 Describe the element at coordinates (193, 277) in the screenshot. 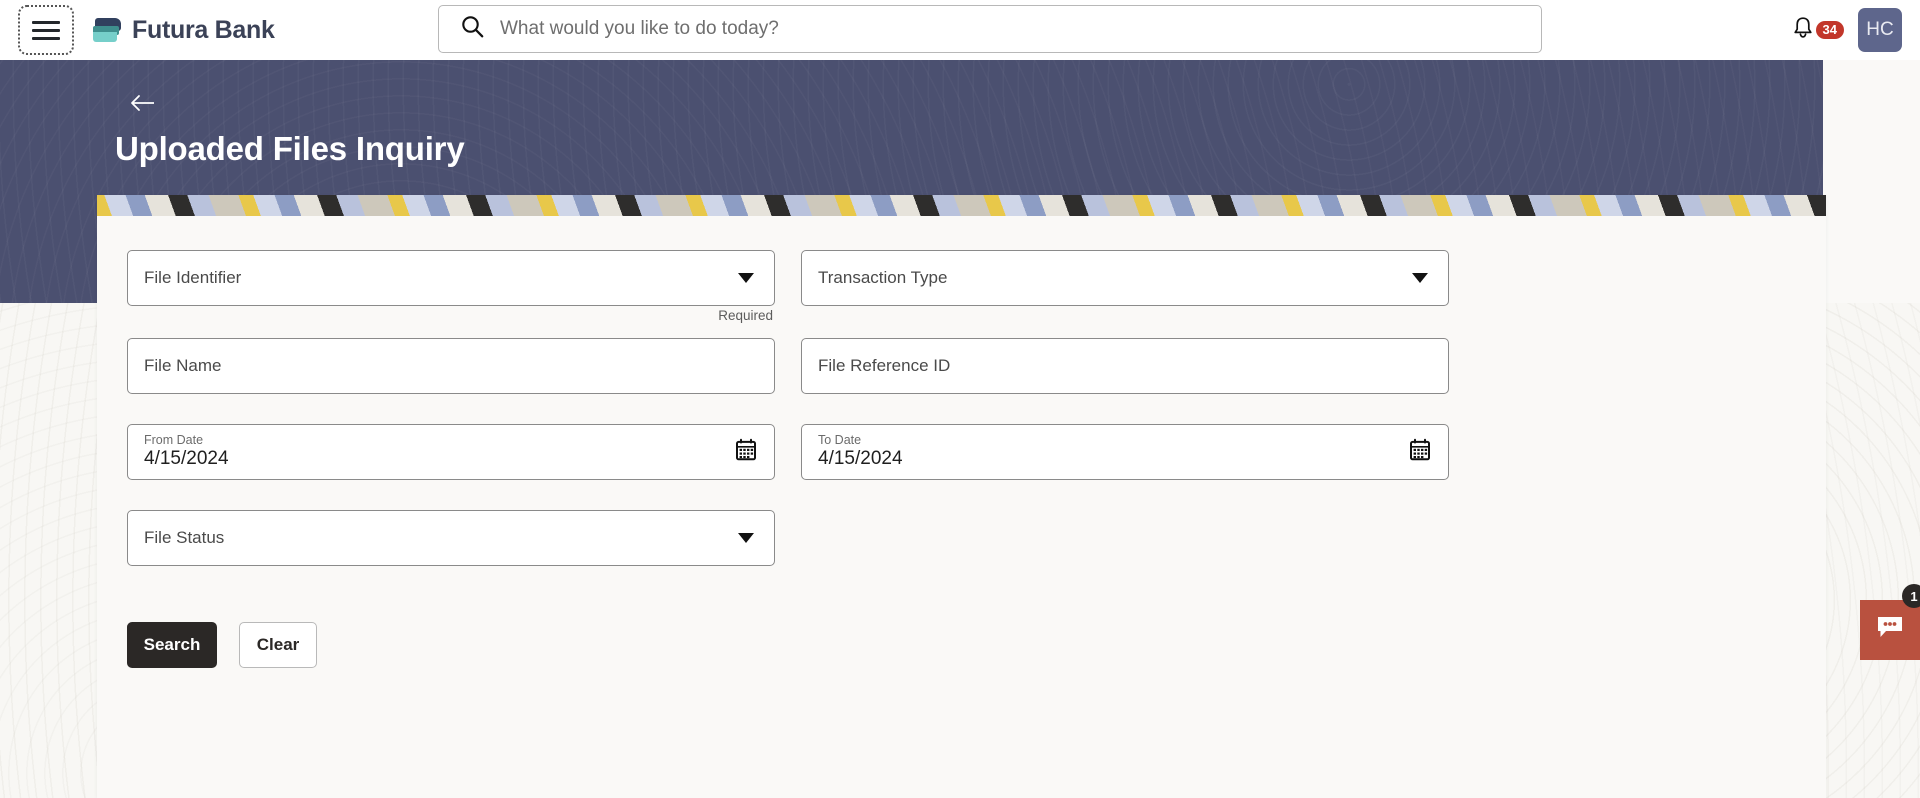

I see `file-identifier-label: File Identifier` at that location.